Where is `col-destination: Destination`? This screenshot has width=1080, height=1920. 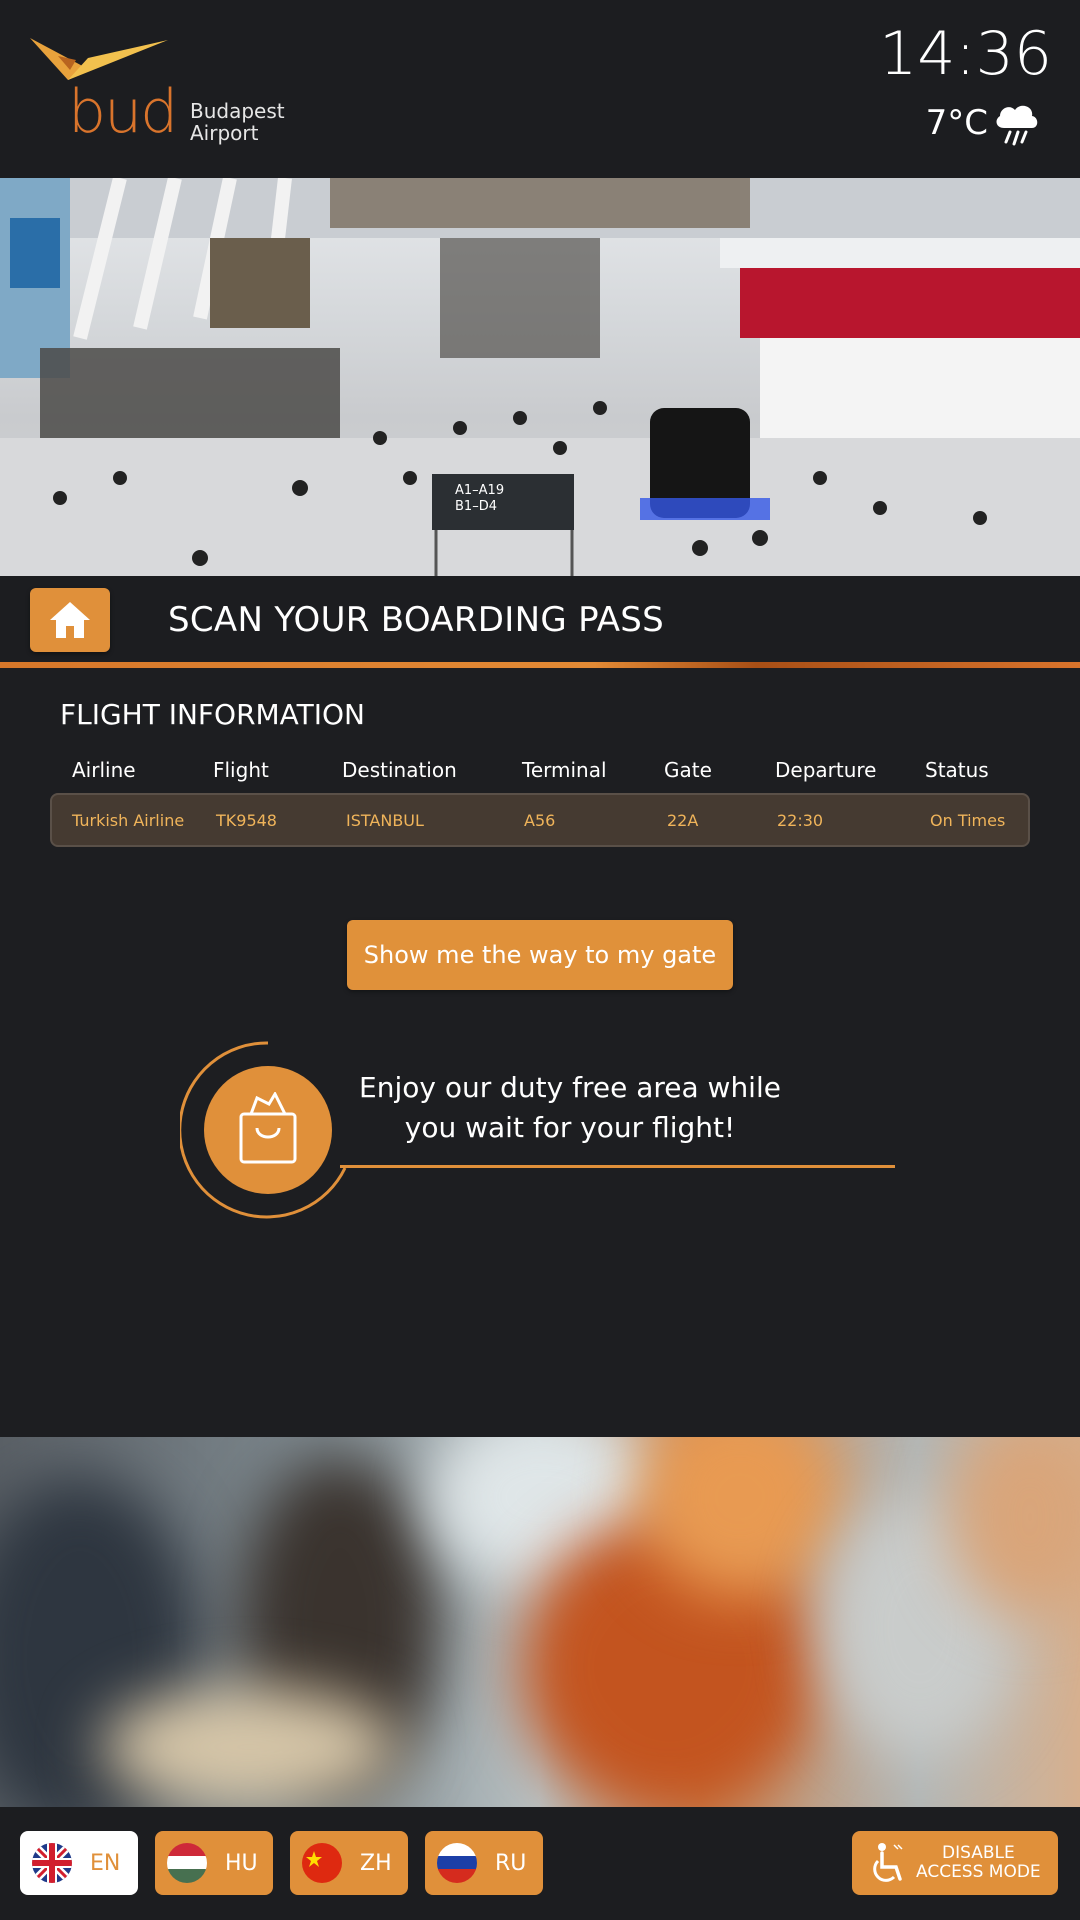 col-destination: Destination is located at coordinates (399, 770).